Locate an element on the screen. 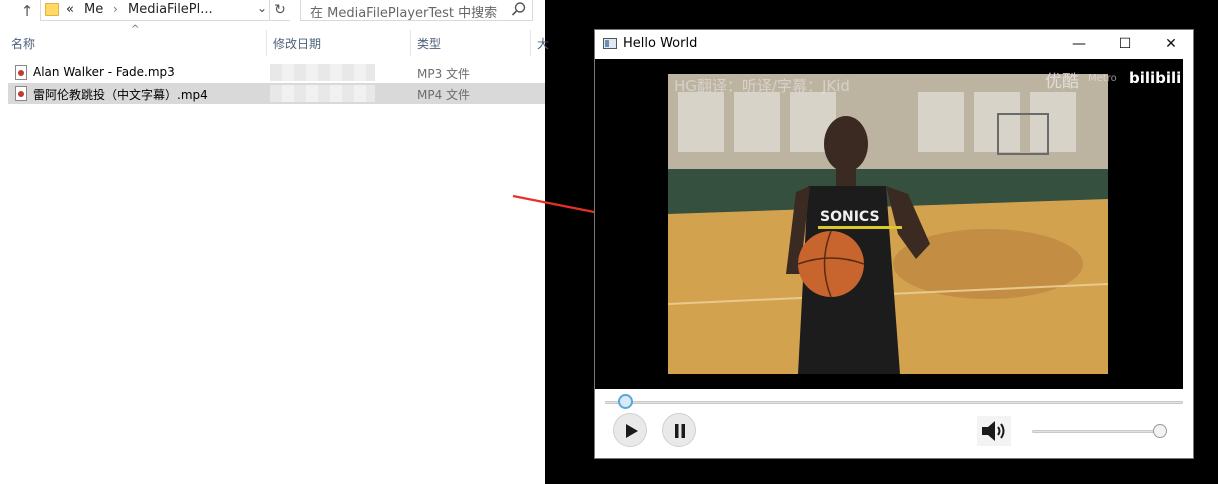 Image resolution: width=1218 pixels, height=484 pixels. breadcrumb-overflow: « is located at coordinates (70, 9).